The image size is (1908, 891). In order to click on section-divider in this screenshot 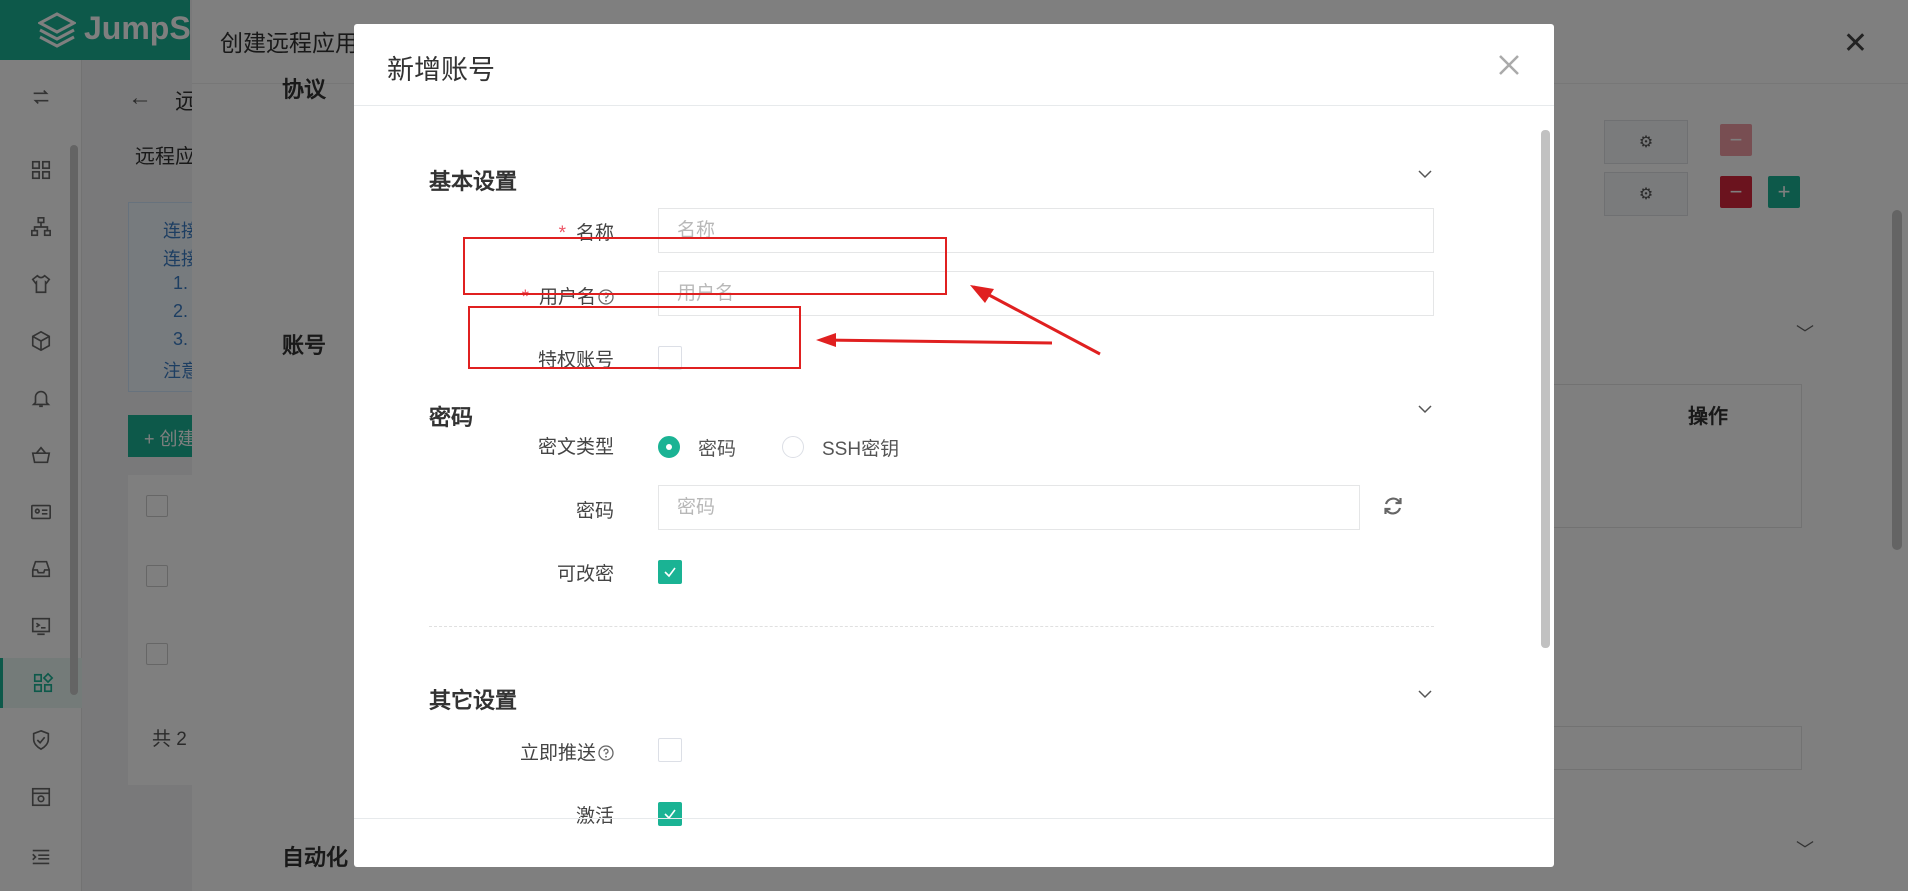, I will do `click(931, 626)`.